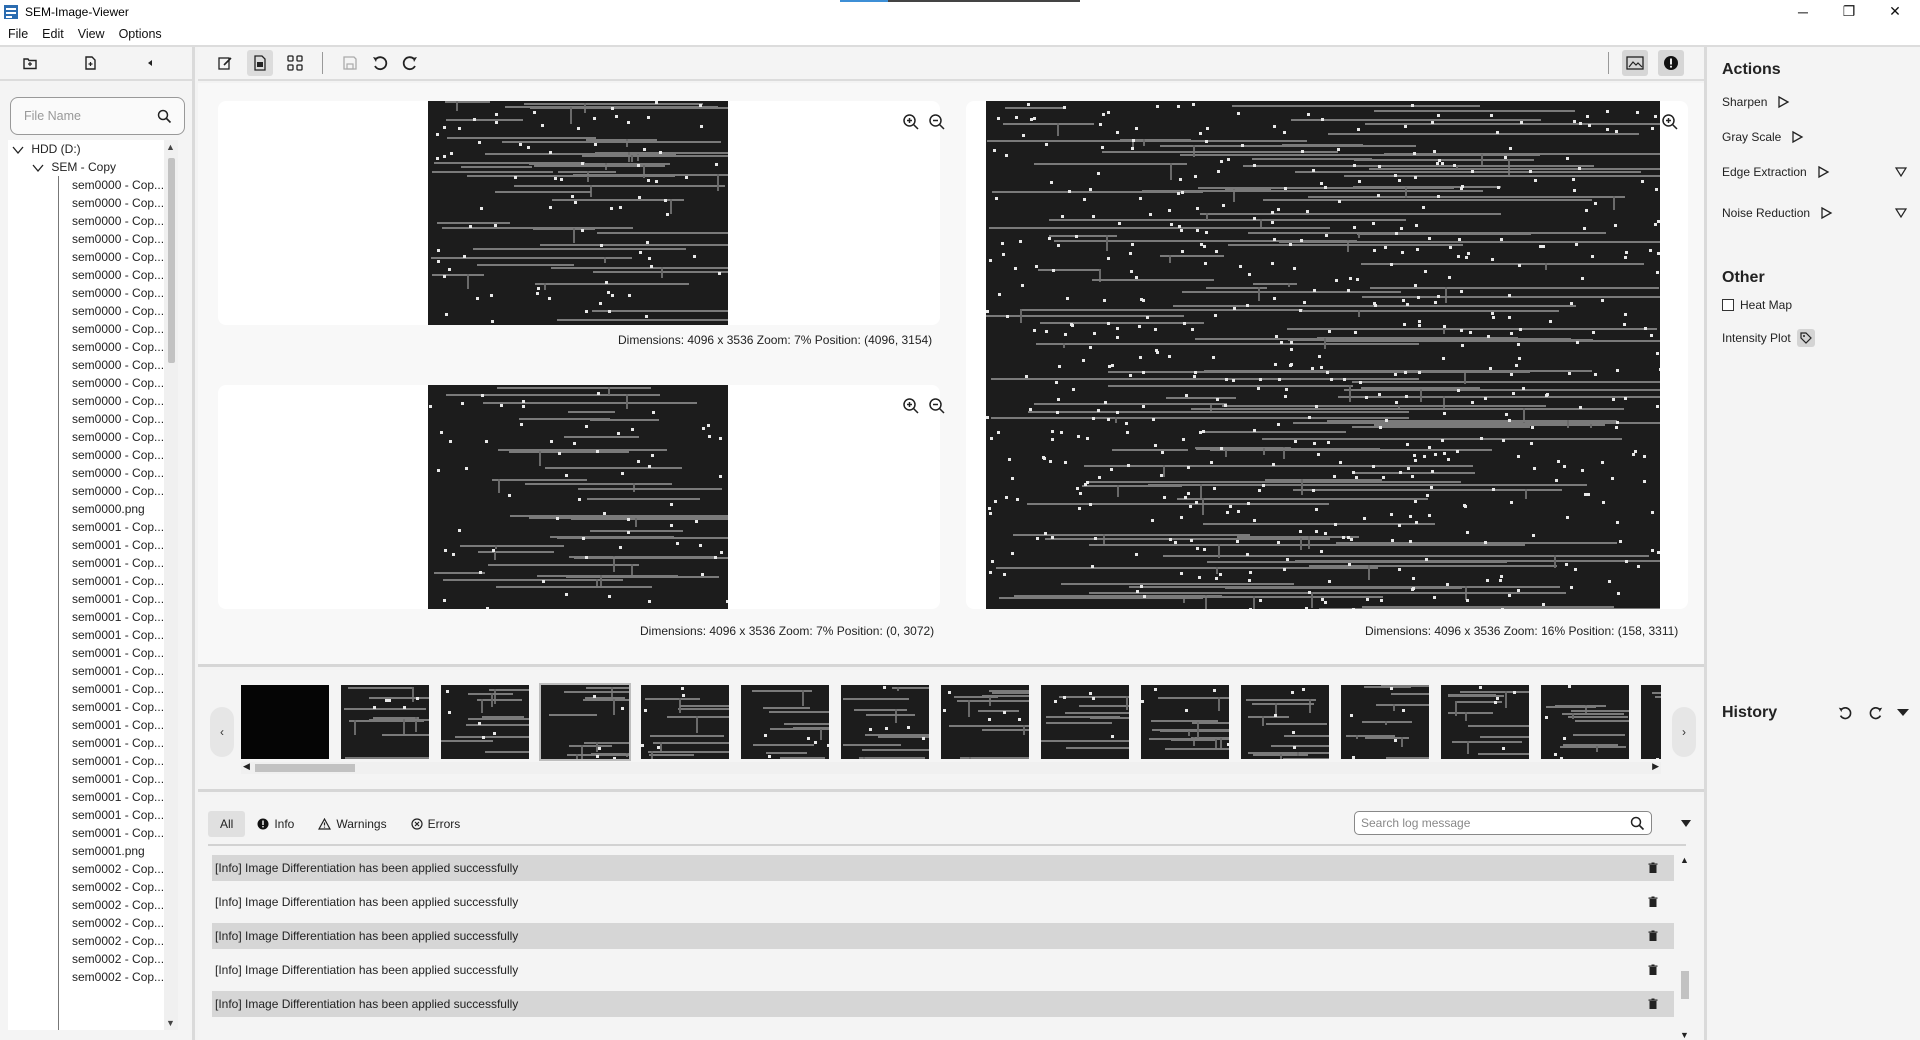 The image size is (1920, 1040). Describe the element at coordinates (90, 63) in the screenshot. I see `open-file-button` at that location.